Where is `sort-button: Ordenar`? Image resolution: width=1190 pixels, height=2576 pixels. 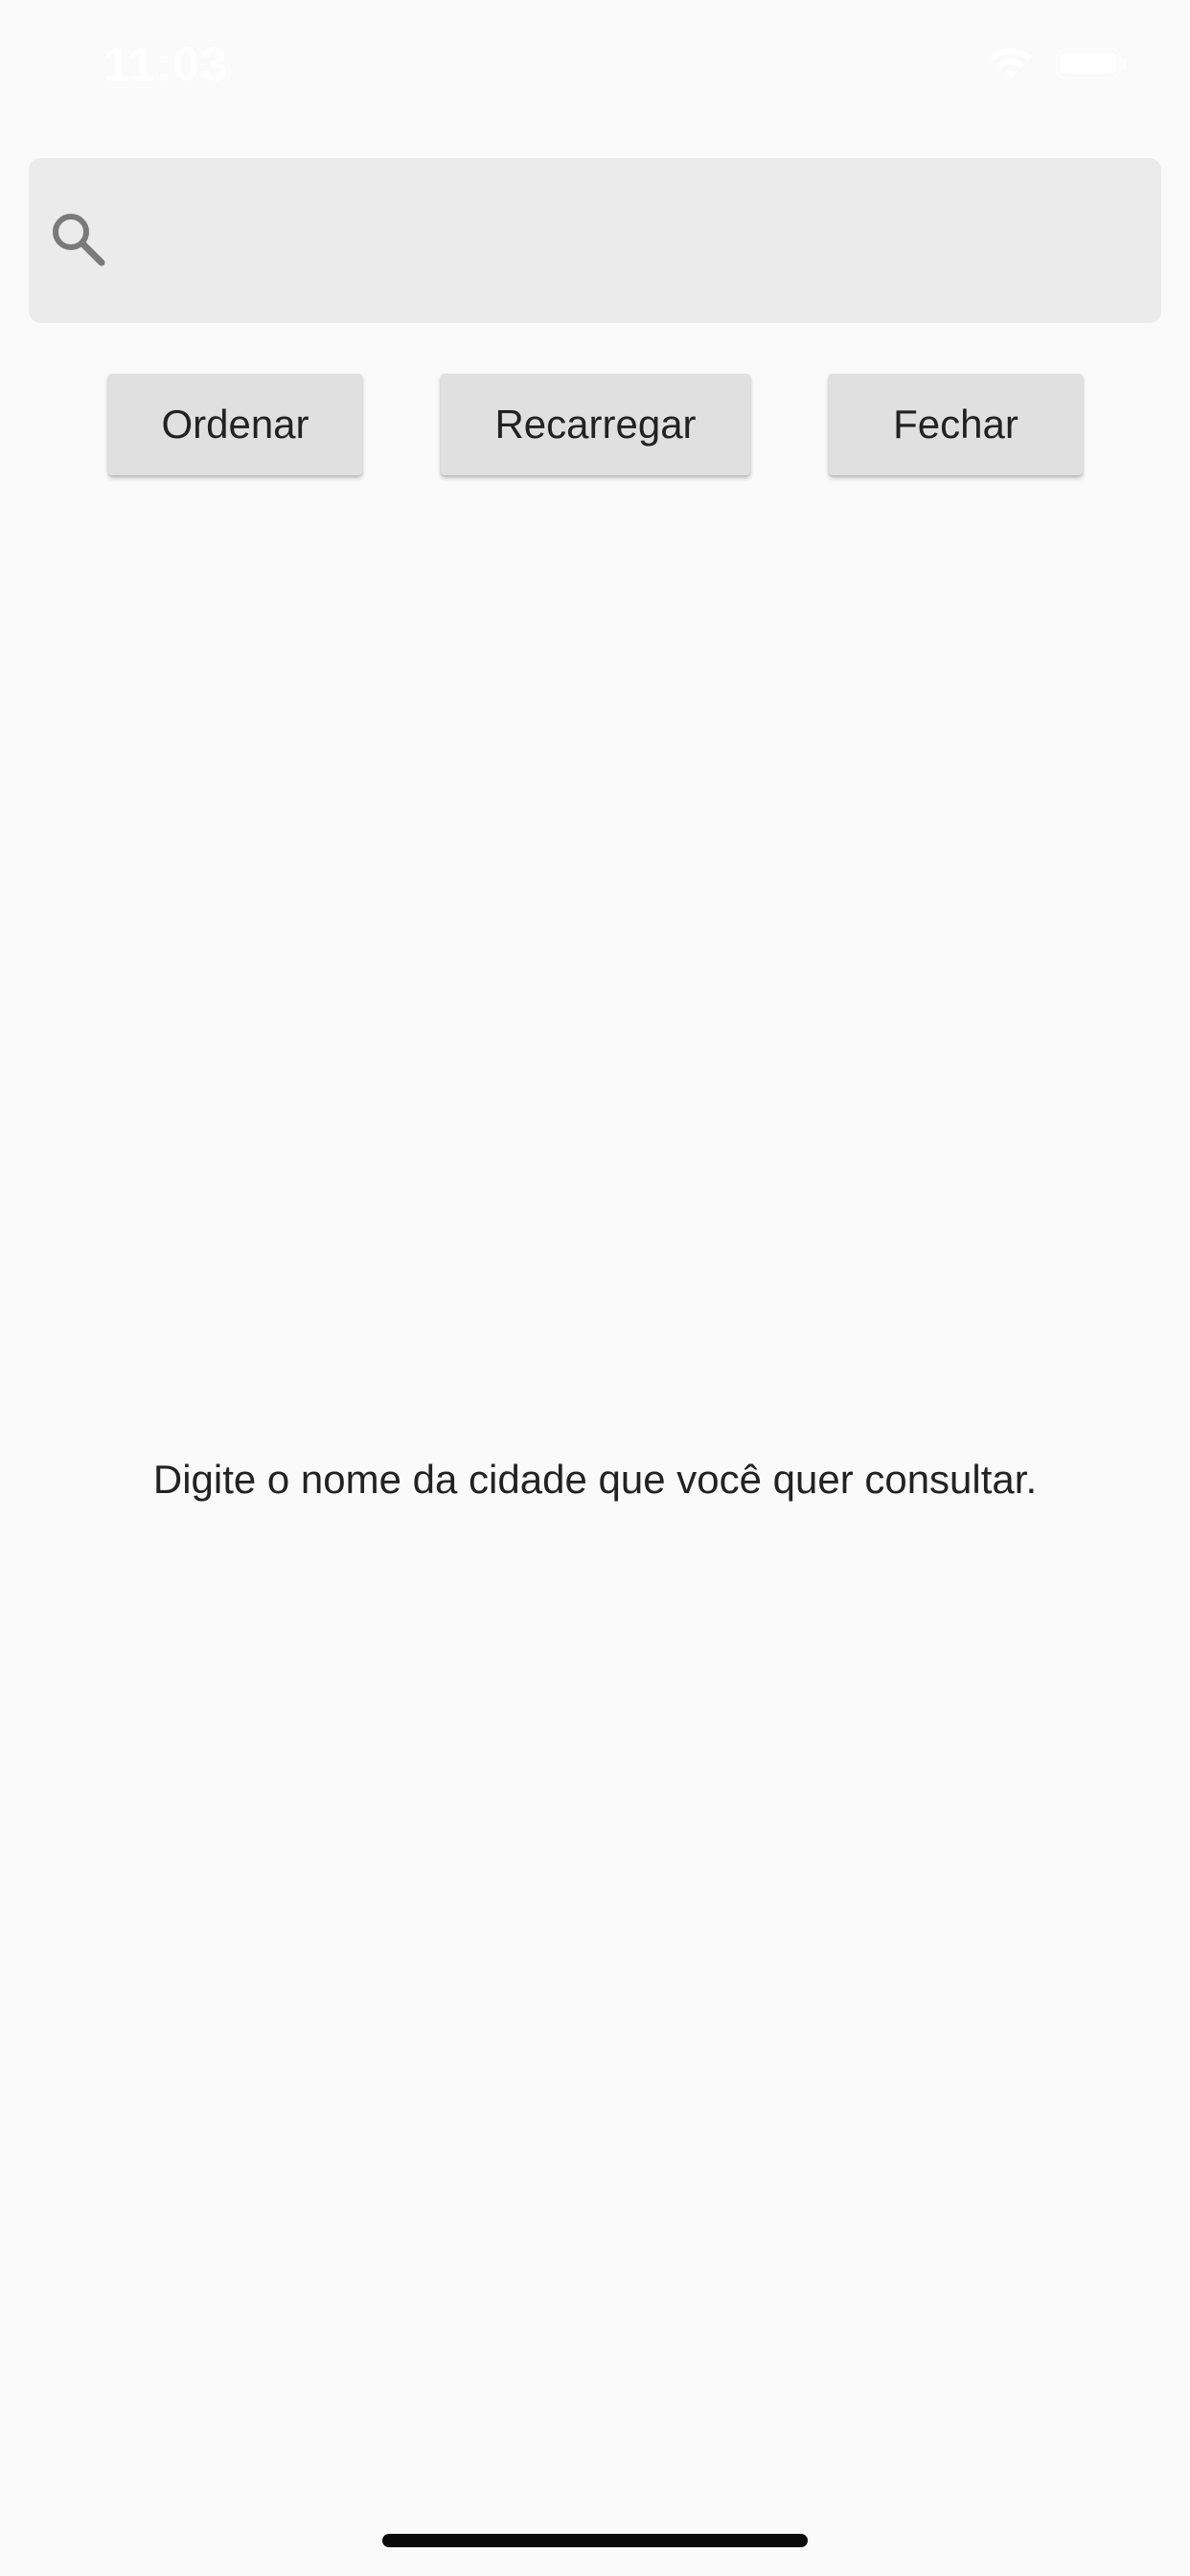 sort-button: Ordenar is located at coordinates (235, 424).